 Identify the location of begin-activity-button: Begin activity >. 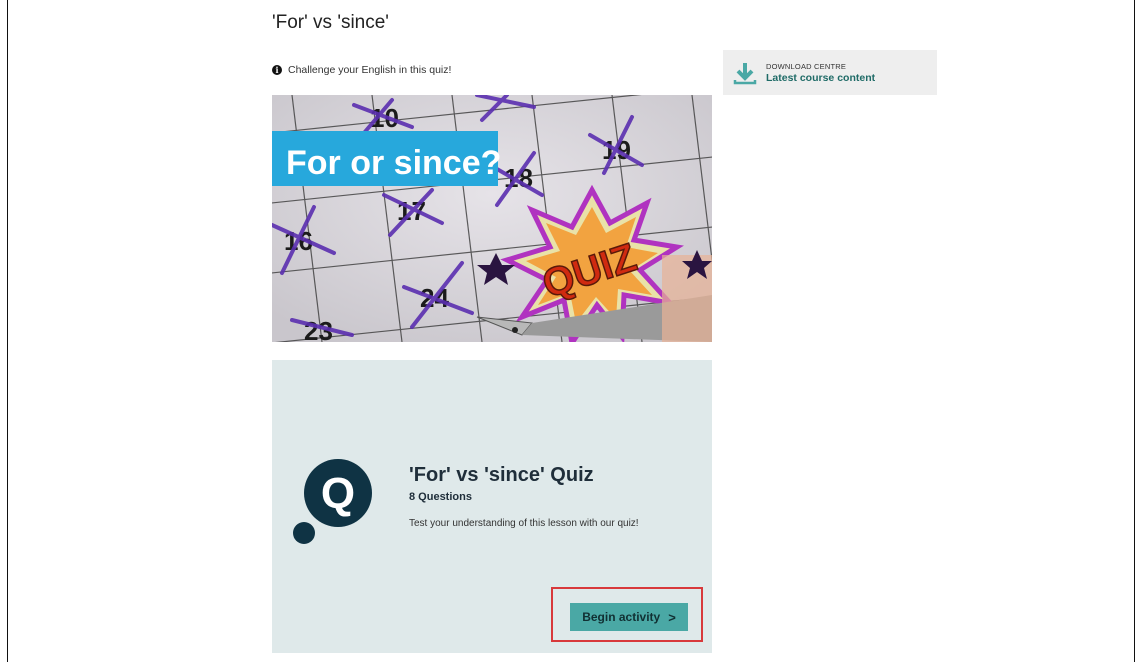
(629, 617).